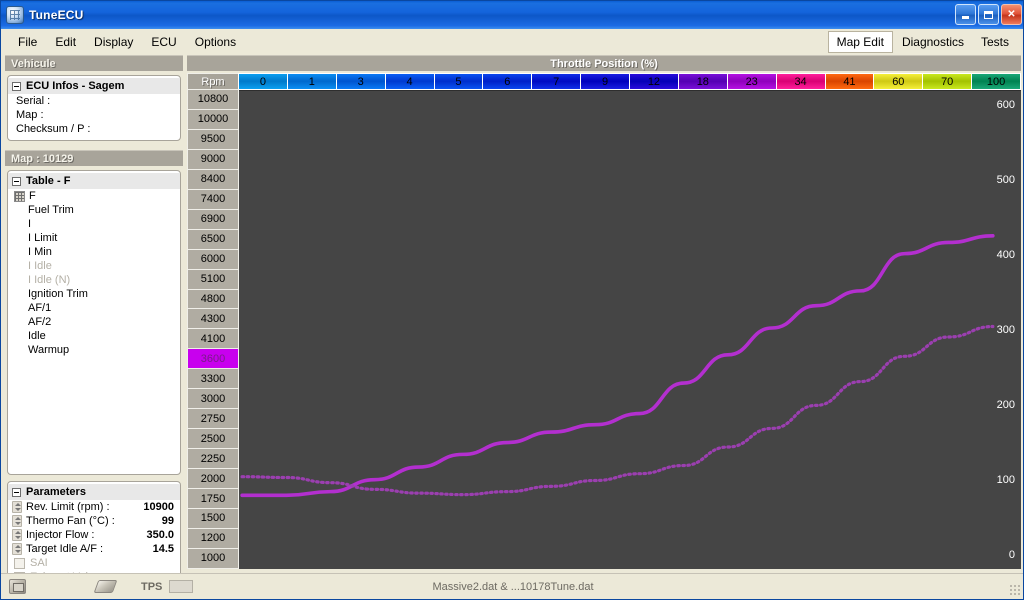  Describe the element at coordinates (163, 549) in the screenshot. I see `param-value: 14.5` at that location.